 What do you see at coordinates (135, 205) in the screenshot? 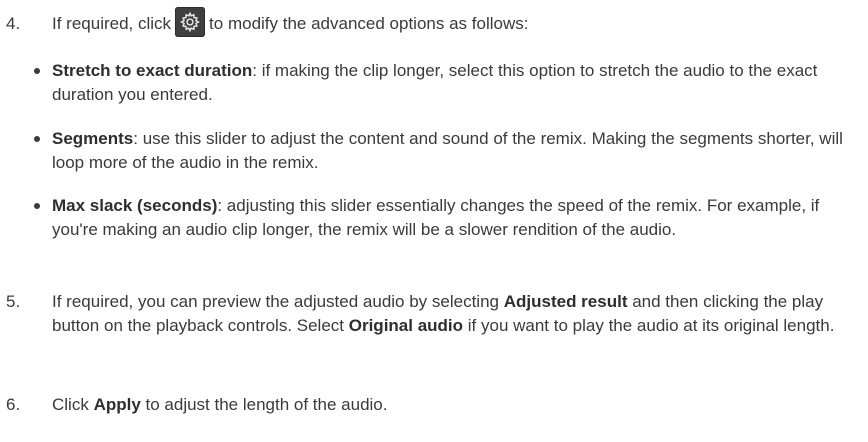
I see `bullet-term: Max slack (seconds)` at bounding box center [135, 205].